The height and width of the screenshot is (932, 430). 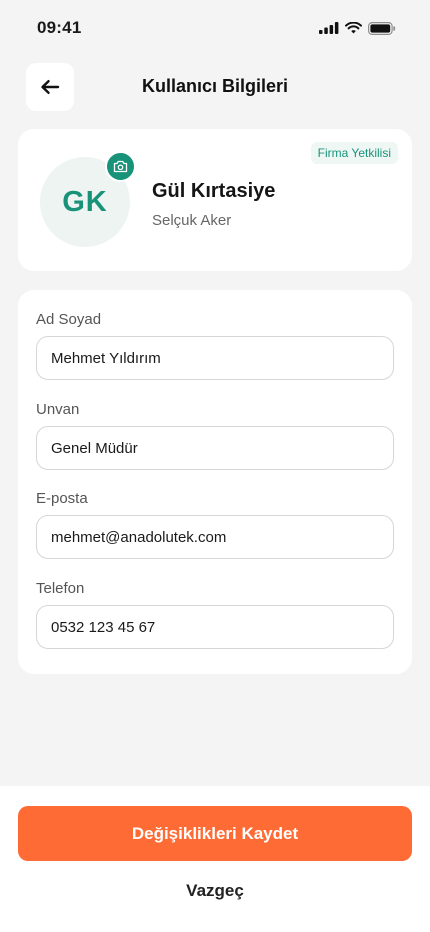 I want to click on role-badge: Firma Yetkilisi, so click(x=354, y=153).